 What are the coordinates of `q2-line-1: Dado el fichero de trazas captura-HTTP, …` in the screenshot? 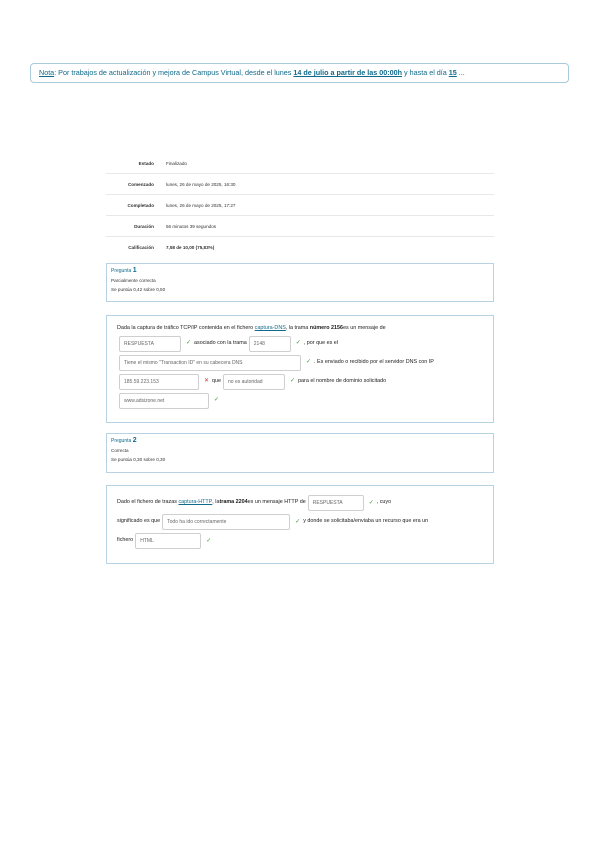 It's located at (300, 503).